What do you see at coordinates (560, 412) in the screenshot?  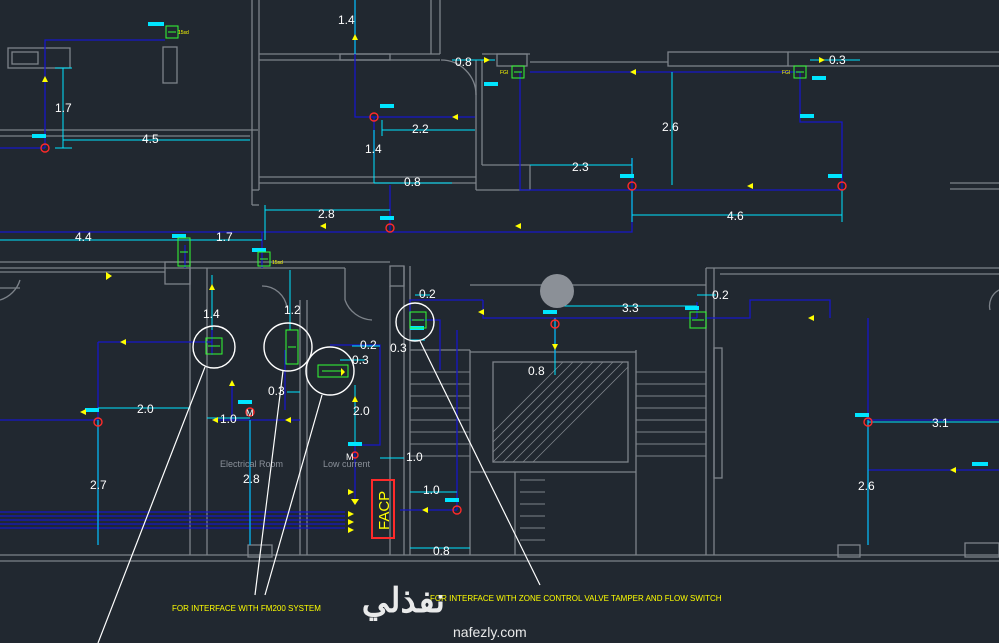 I see `stair-hatch` at bounding box center [560, 412].